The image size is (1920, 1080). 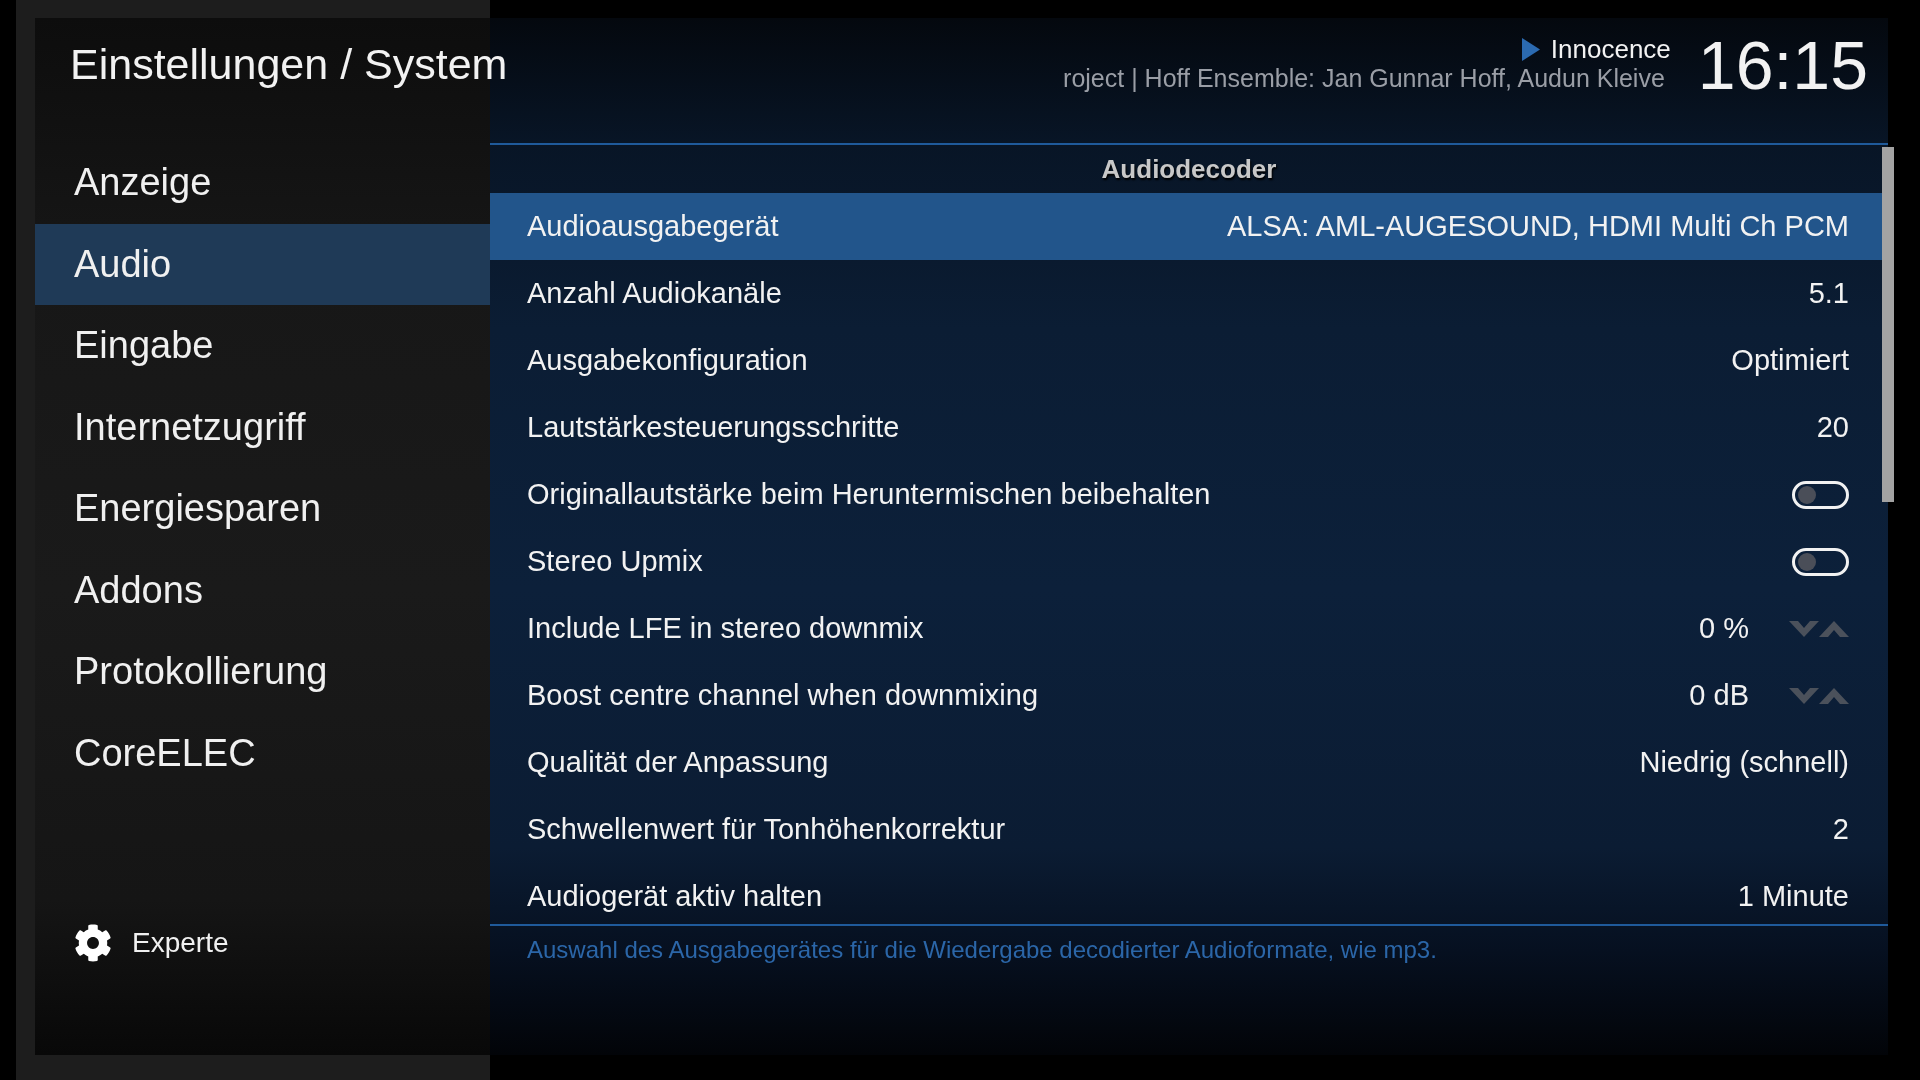 I want to click on setting-description: Auswahl des Ausgabegerätes für die Wiedergabe decodierter Audioformate, wie mp3., so click(x=982, y=950).